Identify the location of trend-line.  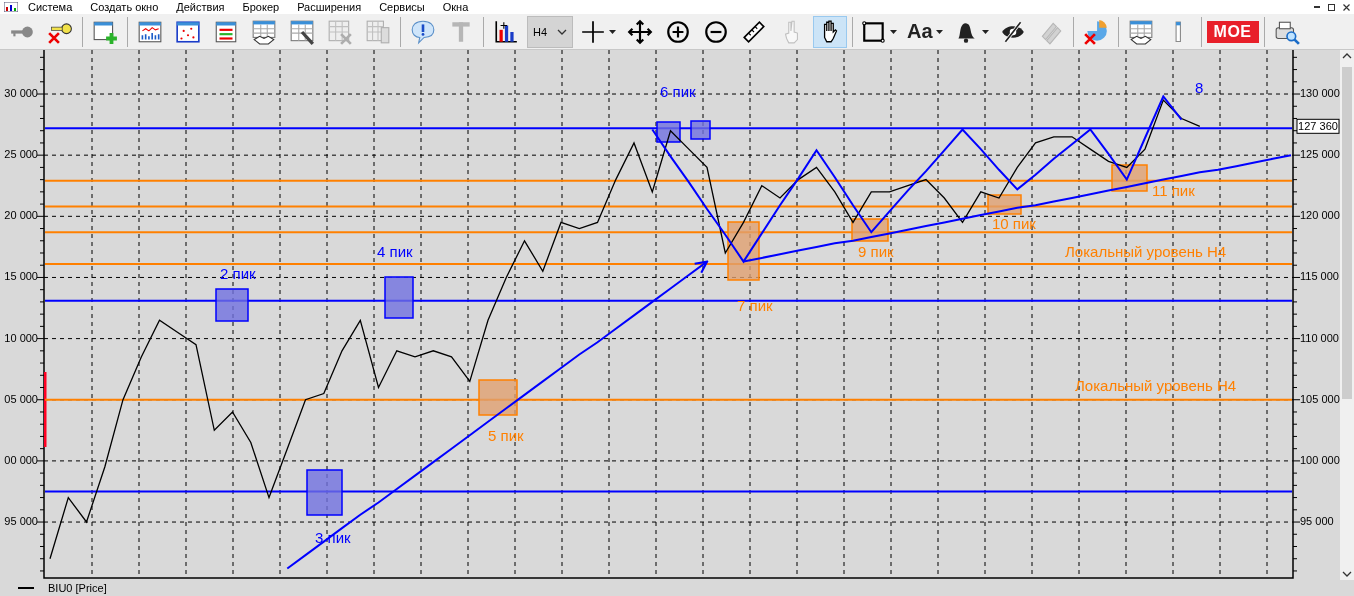
(1017, 208).